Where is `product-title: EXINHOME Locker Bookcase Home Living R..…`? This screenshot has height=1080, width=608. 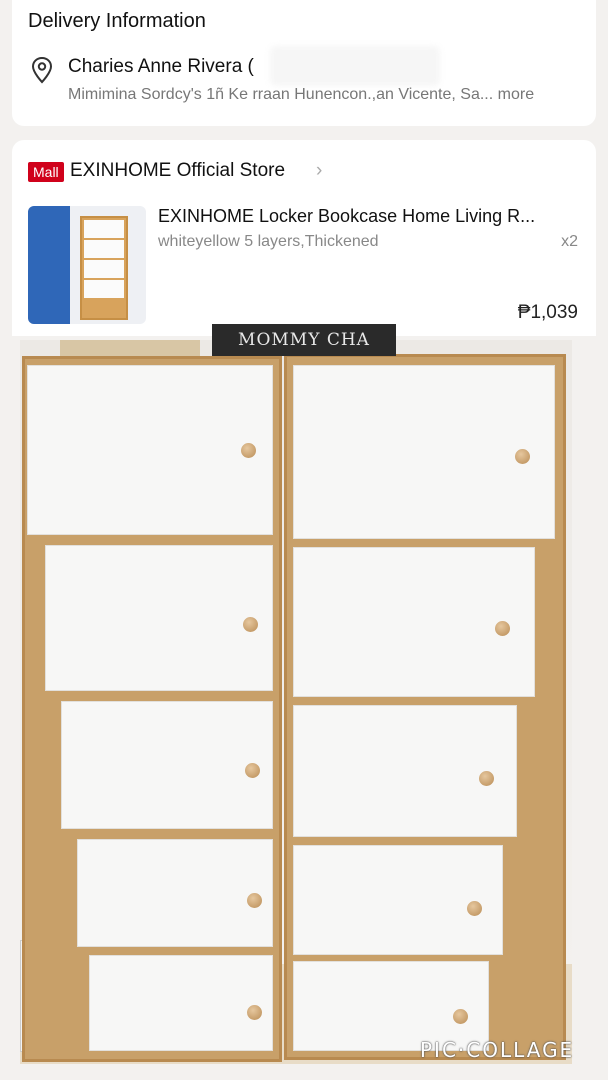 product-title: EXINHOME Locker Bookcase Home Living R..… is located at coordinates (346, 216).